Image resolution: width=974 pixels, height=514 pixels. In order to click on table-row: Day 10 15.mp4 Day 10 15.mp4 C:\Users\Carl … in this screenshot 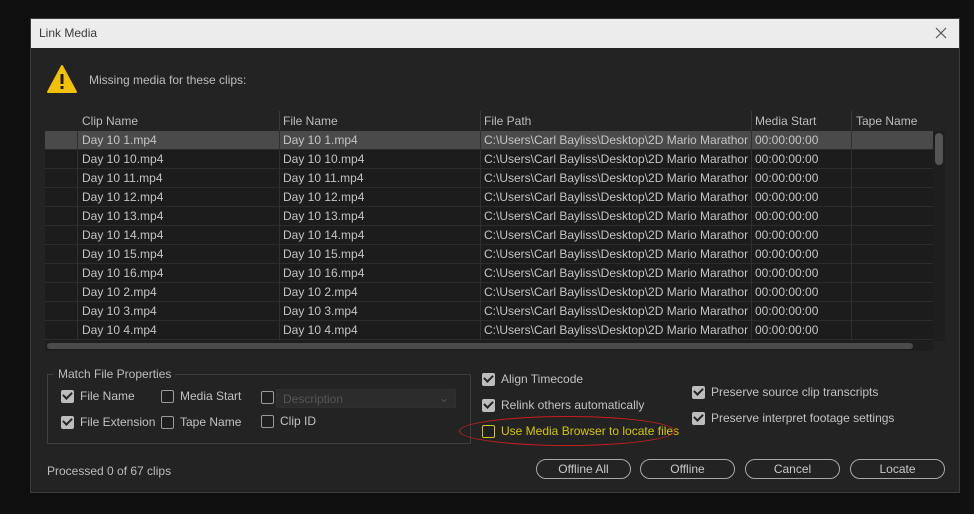, I will do `click(489, 254)`.